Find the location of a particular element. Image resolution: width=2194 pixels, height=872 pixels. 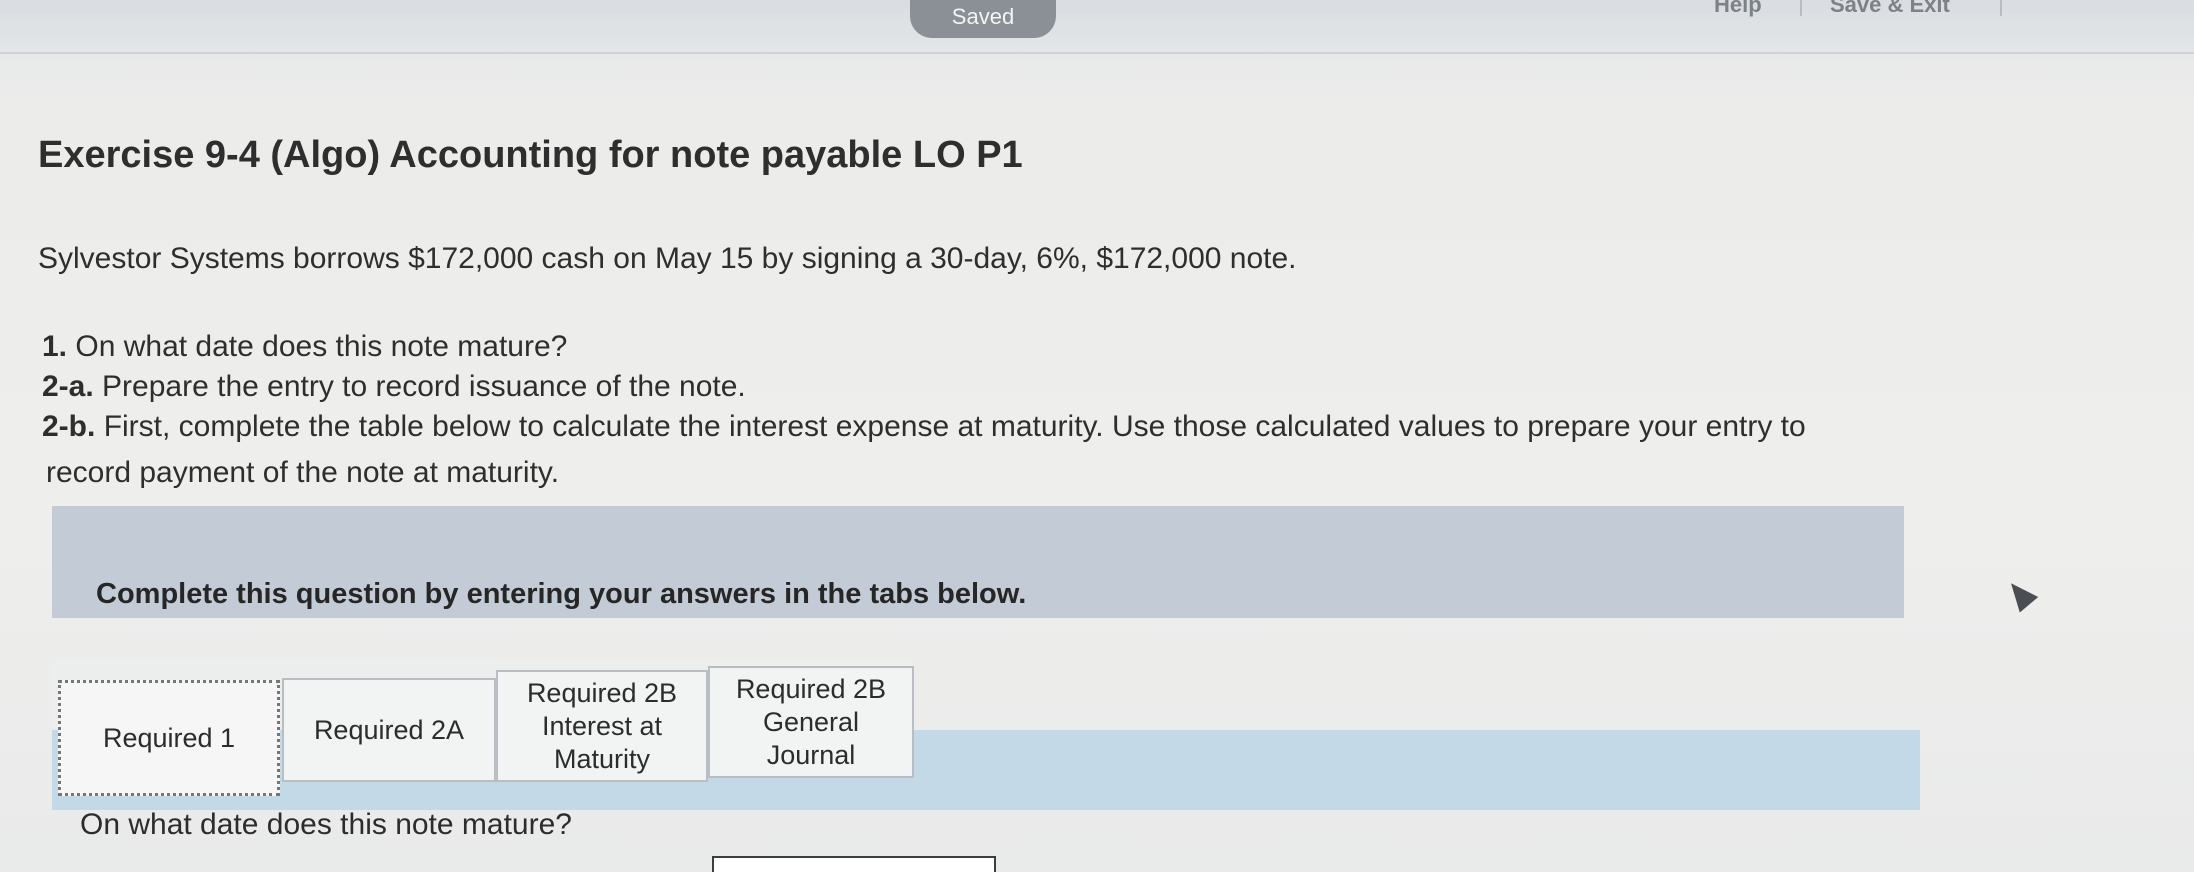

requirement-number: 2-b. is located at coordinates (69, 426).